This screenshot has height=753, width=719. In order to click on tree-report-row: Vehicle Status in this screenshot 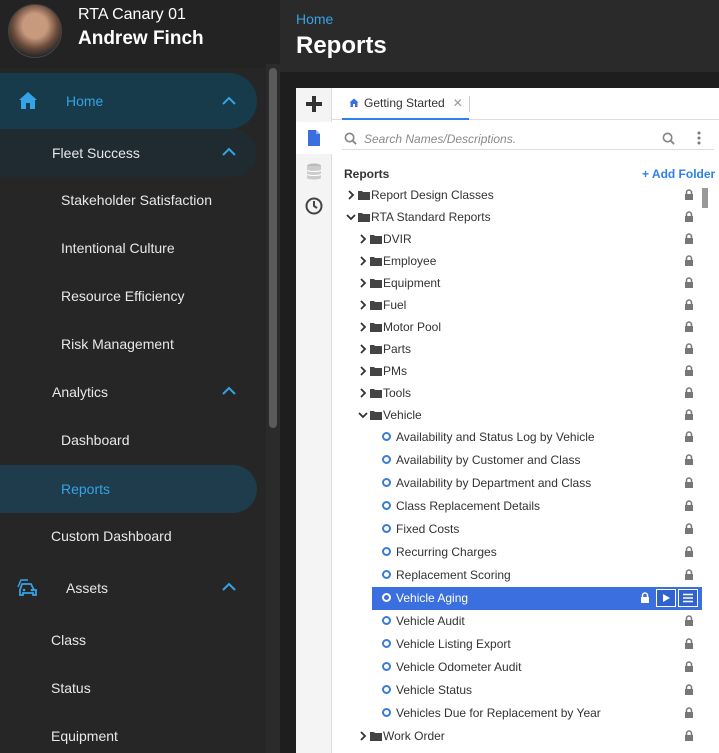, I will do `click(499, 690)`.